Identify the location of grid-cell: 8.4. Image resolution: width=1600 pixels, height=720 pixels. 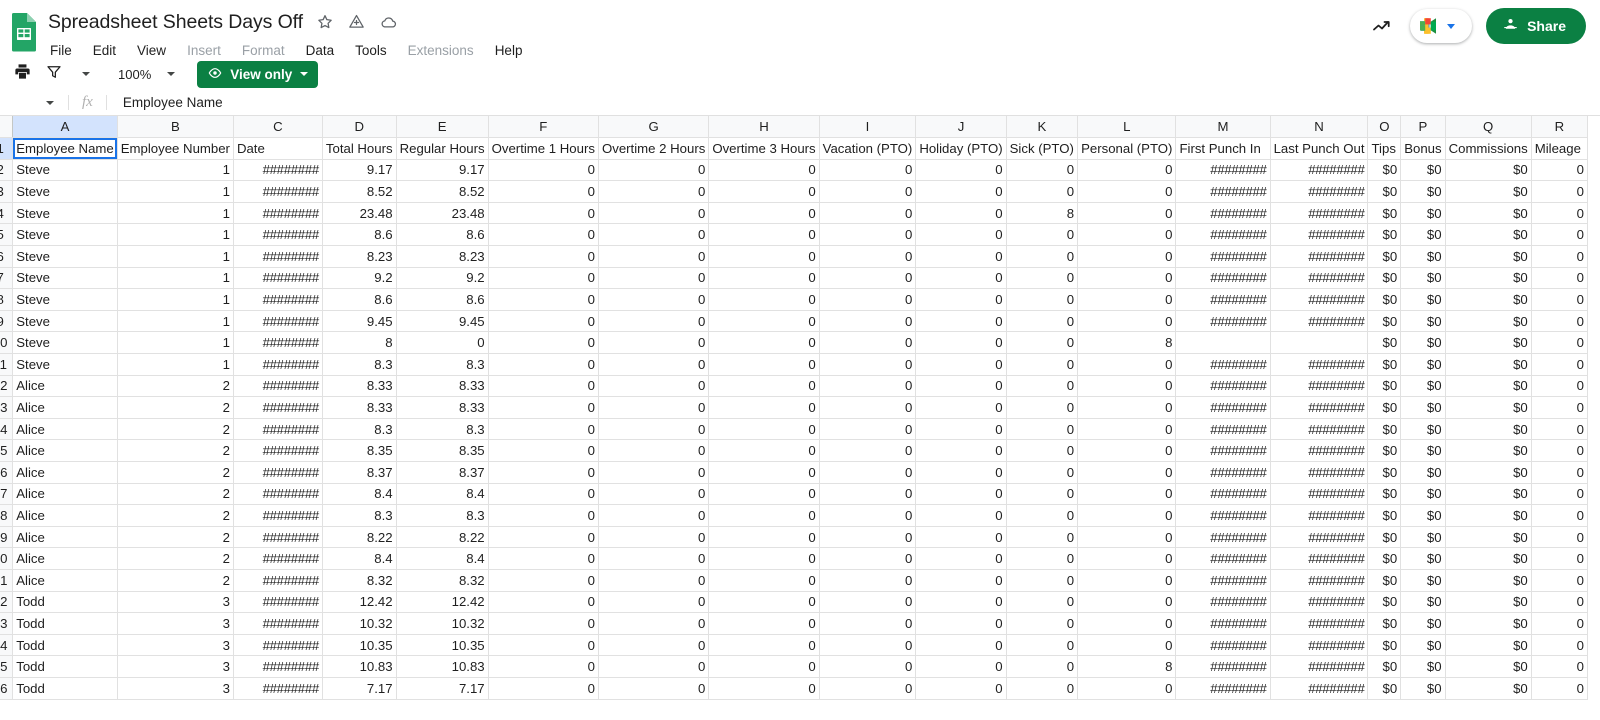
(359, 558).